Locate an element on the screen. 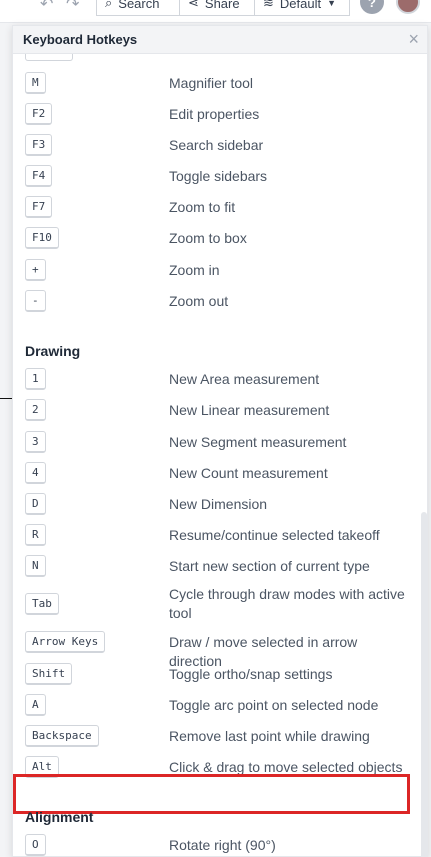 This screenshot has width=431, height=857. key-cap: O is located at coordinates (35, 845).